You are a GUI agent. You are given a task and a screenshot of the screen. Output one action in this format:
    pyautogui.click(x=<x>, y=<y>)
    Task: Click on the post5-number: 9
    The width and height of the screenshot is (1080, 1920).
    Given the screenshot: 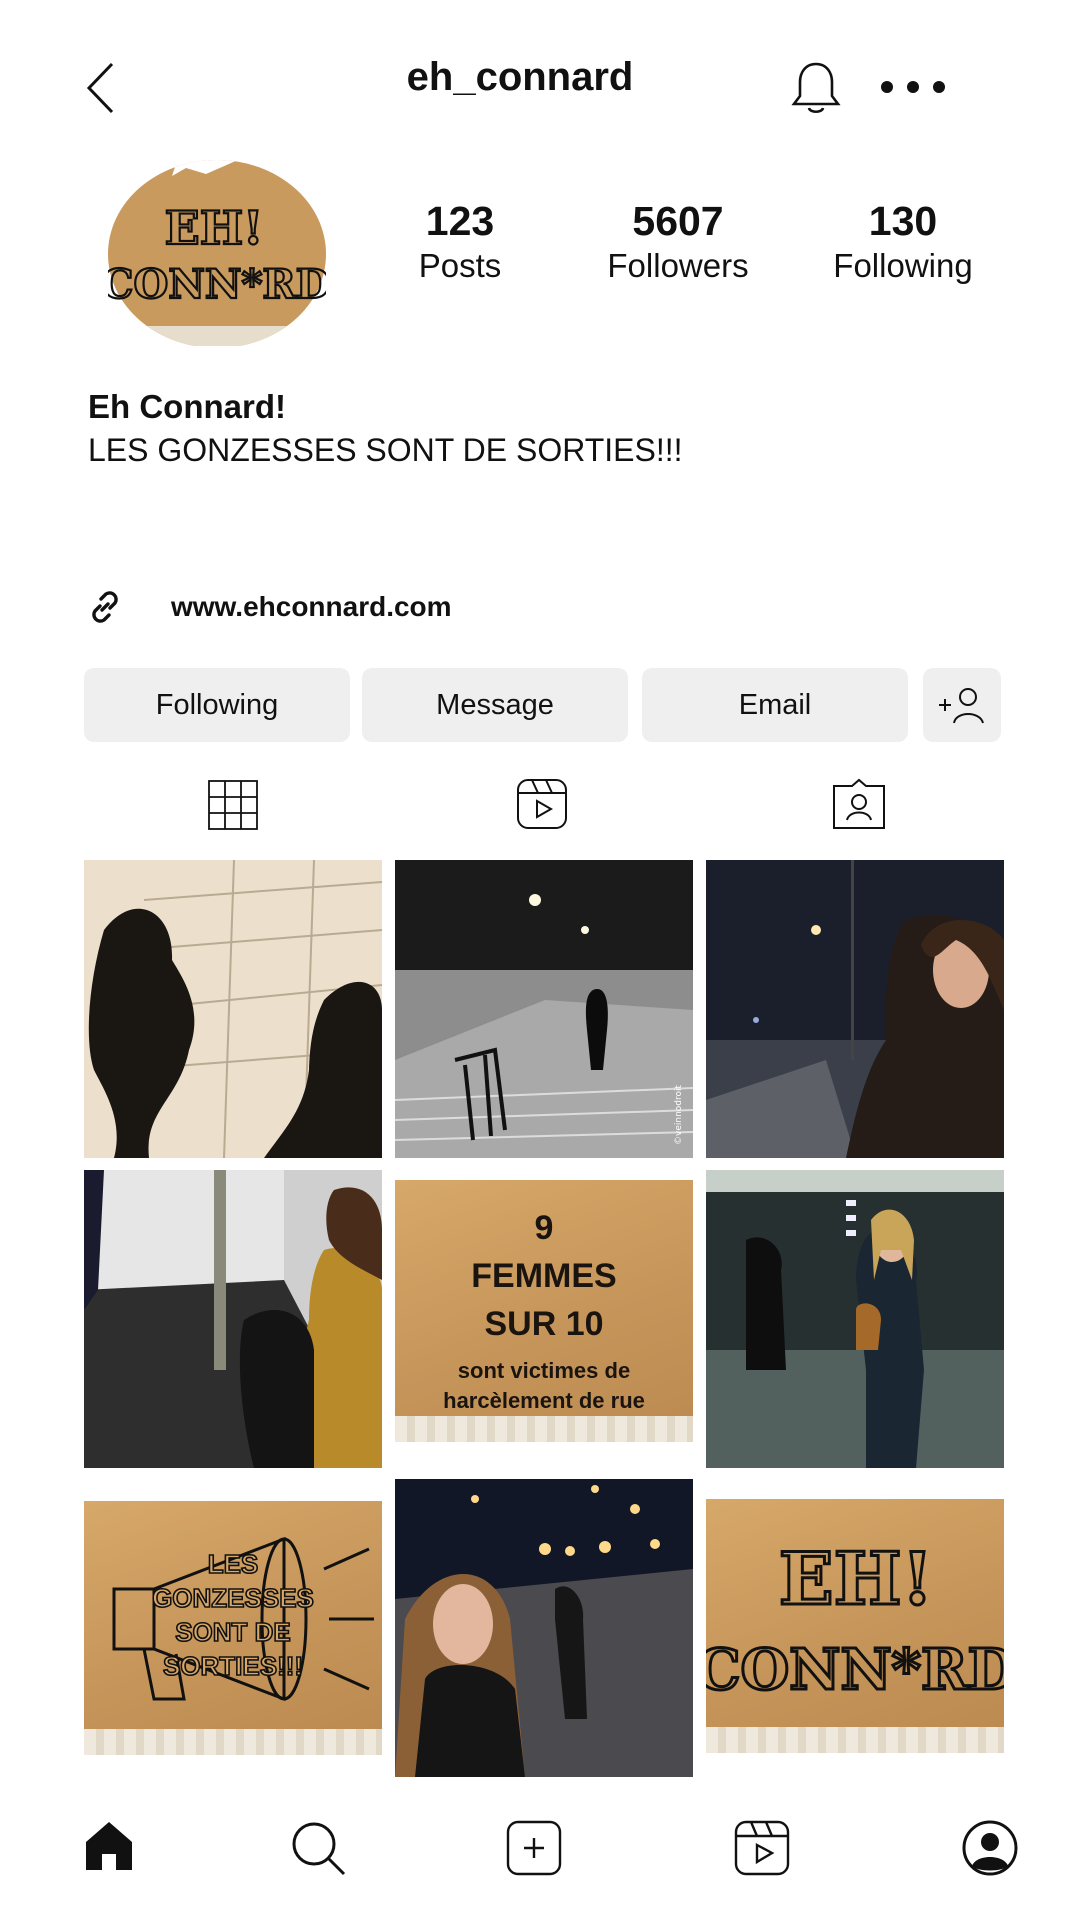 What is the action you would take?
    pyautogui.click(x=544, y=1228)
    